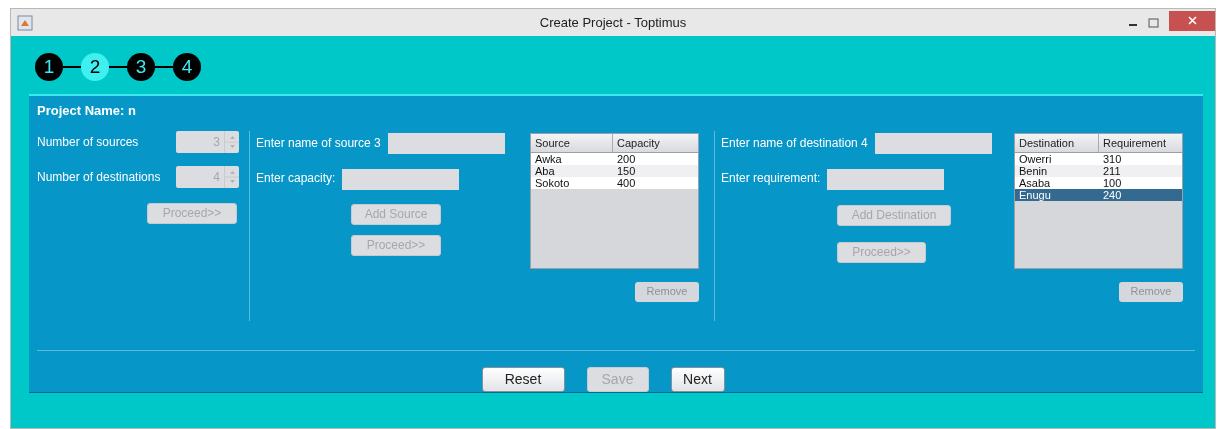 The height and width of the screenshot is (429, 1220). Describe the element at coordinates (613, 22) in the screenshot. I see `window-title: Create Project - Toptimus` at that location.